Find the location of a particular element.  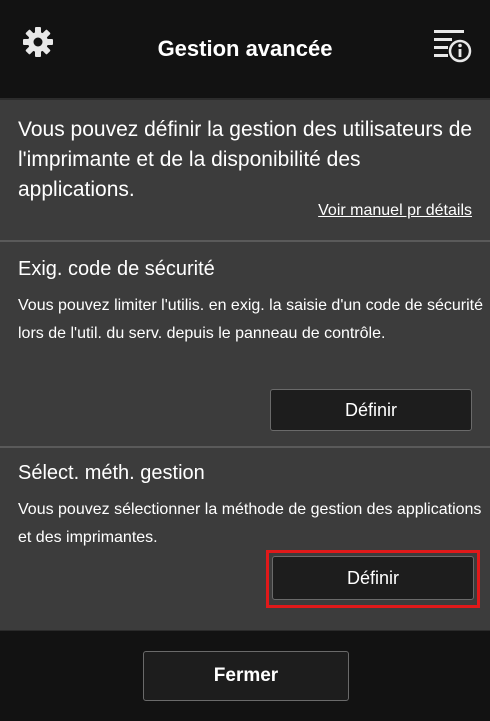

security-define-button: Définir is located at coordinates (371, 410).